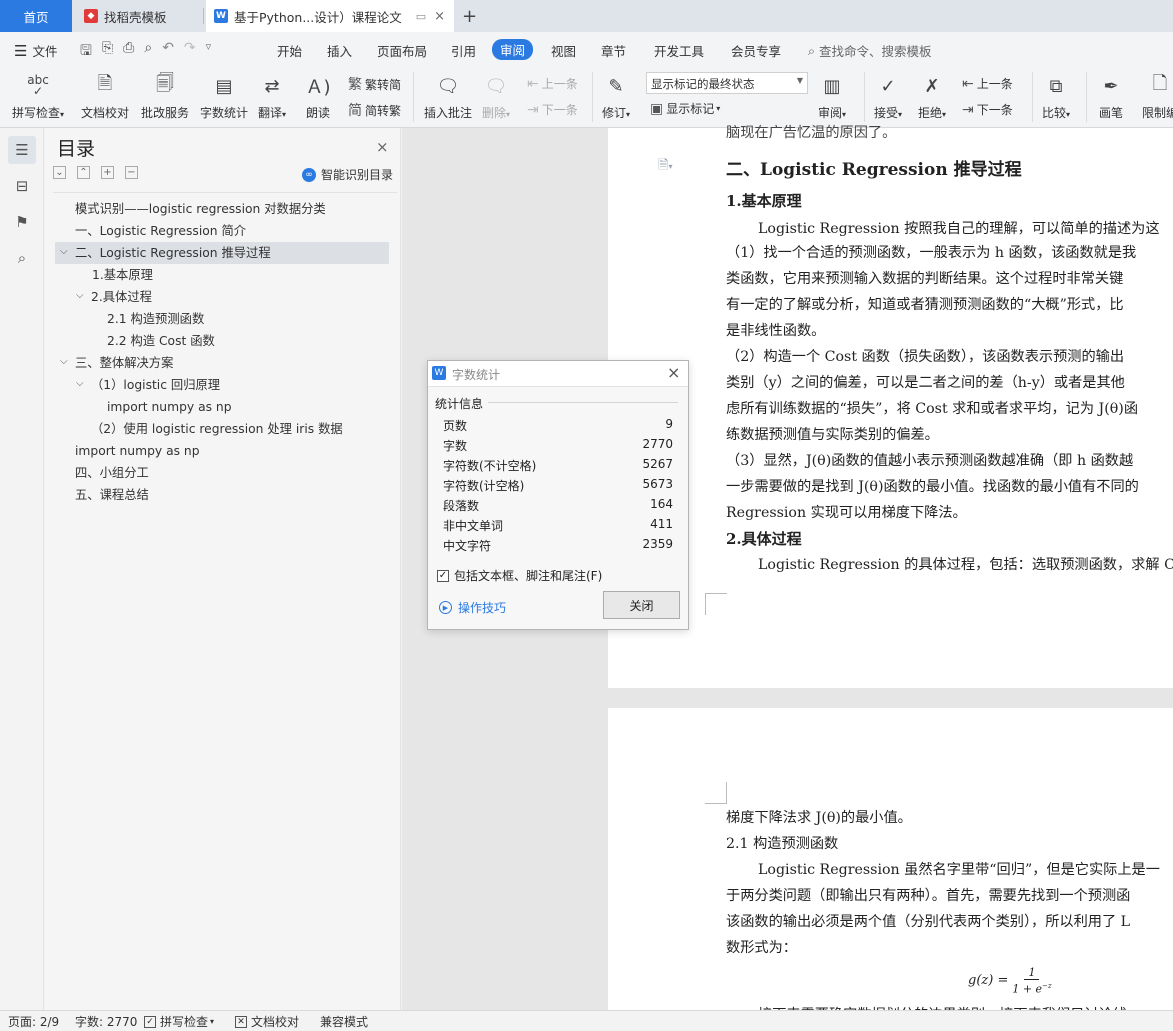 This screenshot has height=1031, width=1173. I want to click on word-count-indicator: 字数: 2770, so click(106, 1021).